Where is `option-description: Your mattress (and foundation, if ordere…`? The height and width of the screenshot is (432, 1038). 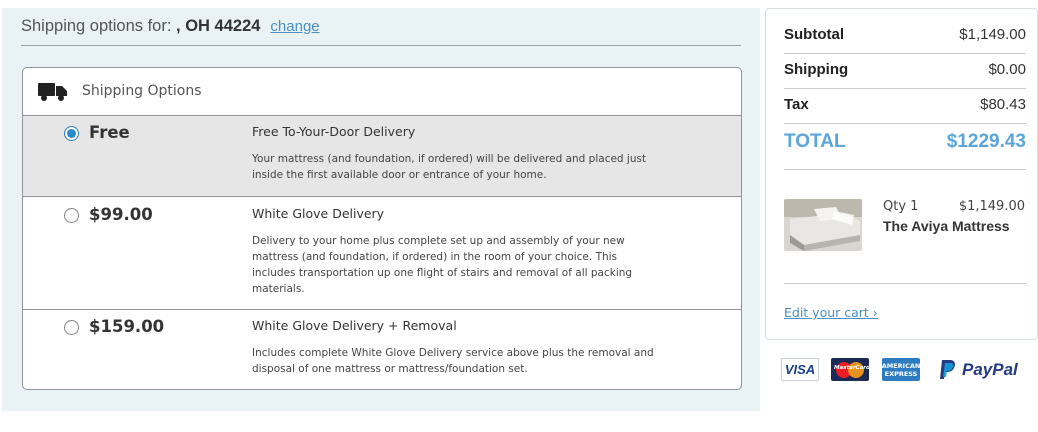
option-description: Your mattress (and foundation, if ordere… is located at coordinates (449, 167).